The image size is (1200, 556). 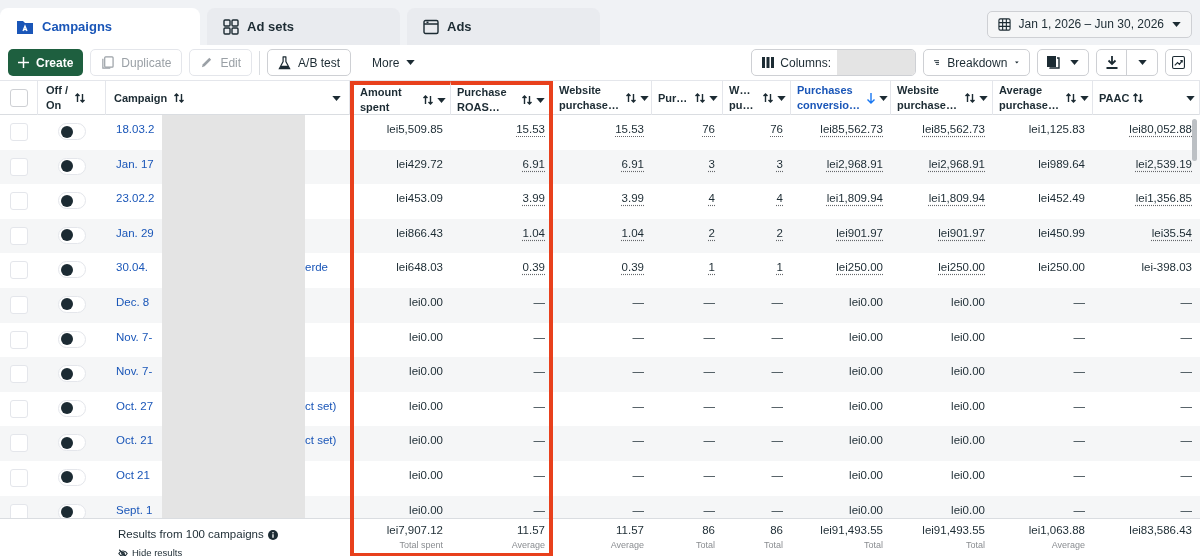 What do you see at coordinates (976, 62) in the screenshot?
I see `breakdown-button: Breakdown` at bounding box center [976, 62].